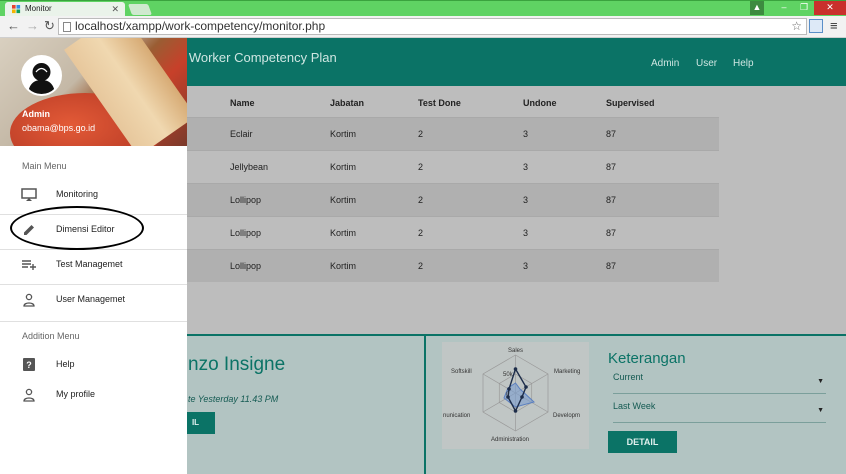  Describe the element at coordinates (67, 27) in the screenshot. I see `page-icon` at that location.